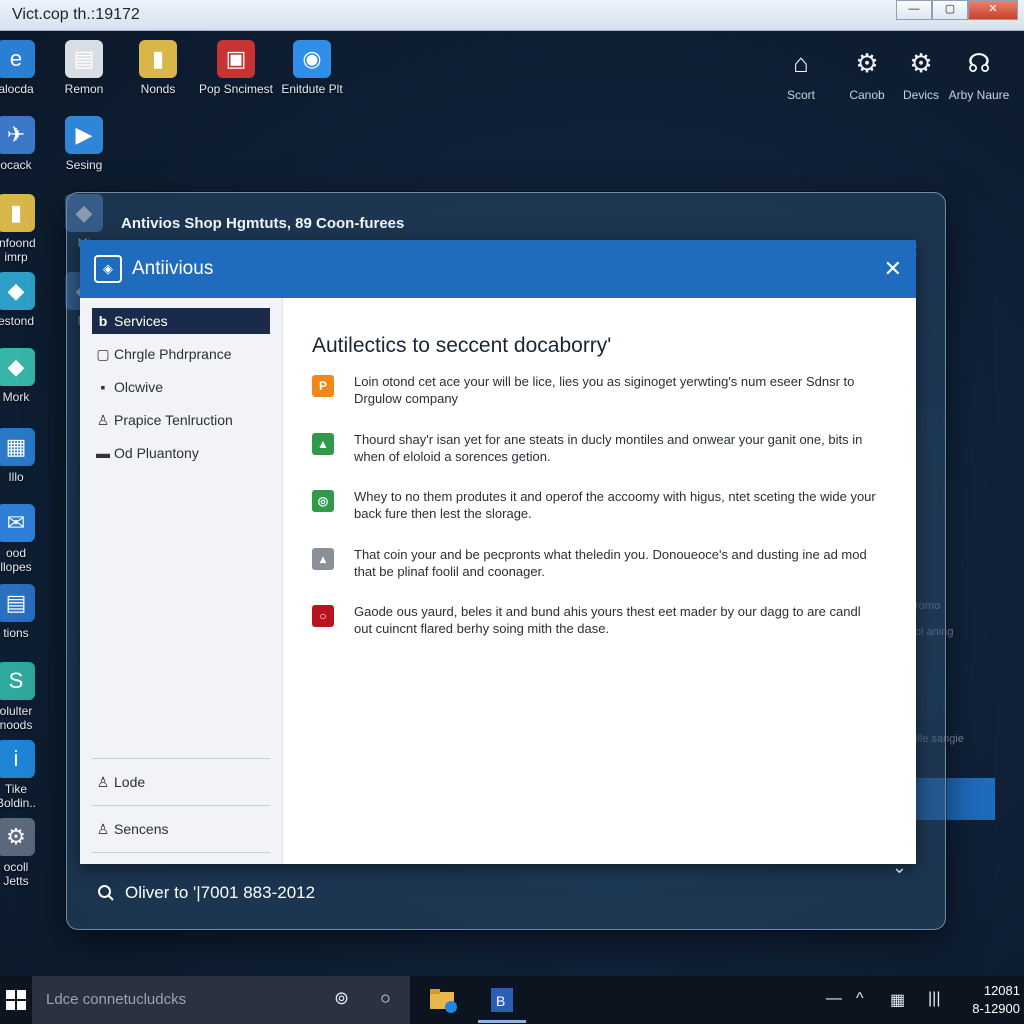 The height and width of the screenshot is (1024, 1024). I want to click on desktop-icon: ☊ Arby Naure, so click(979, 74).